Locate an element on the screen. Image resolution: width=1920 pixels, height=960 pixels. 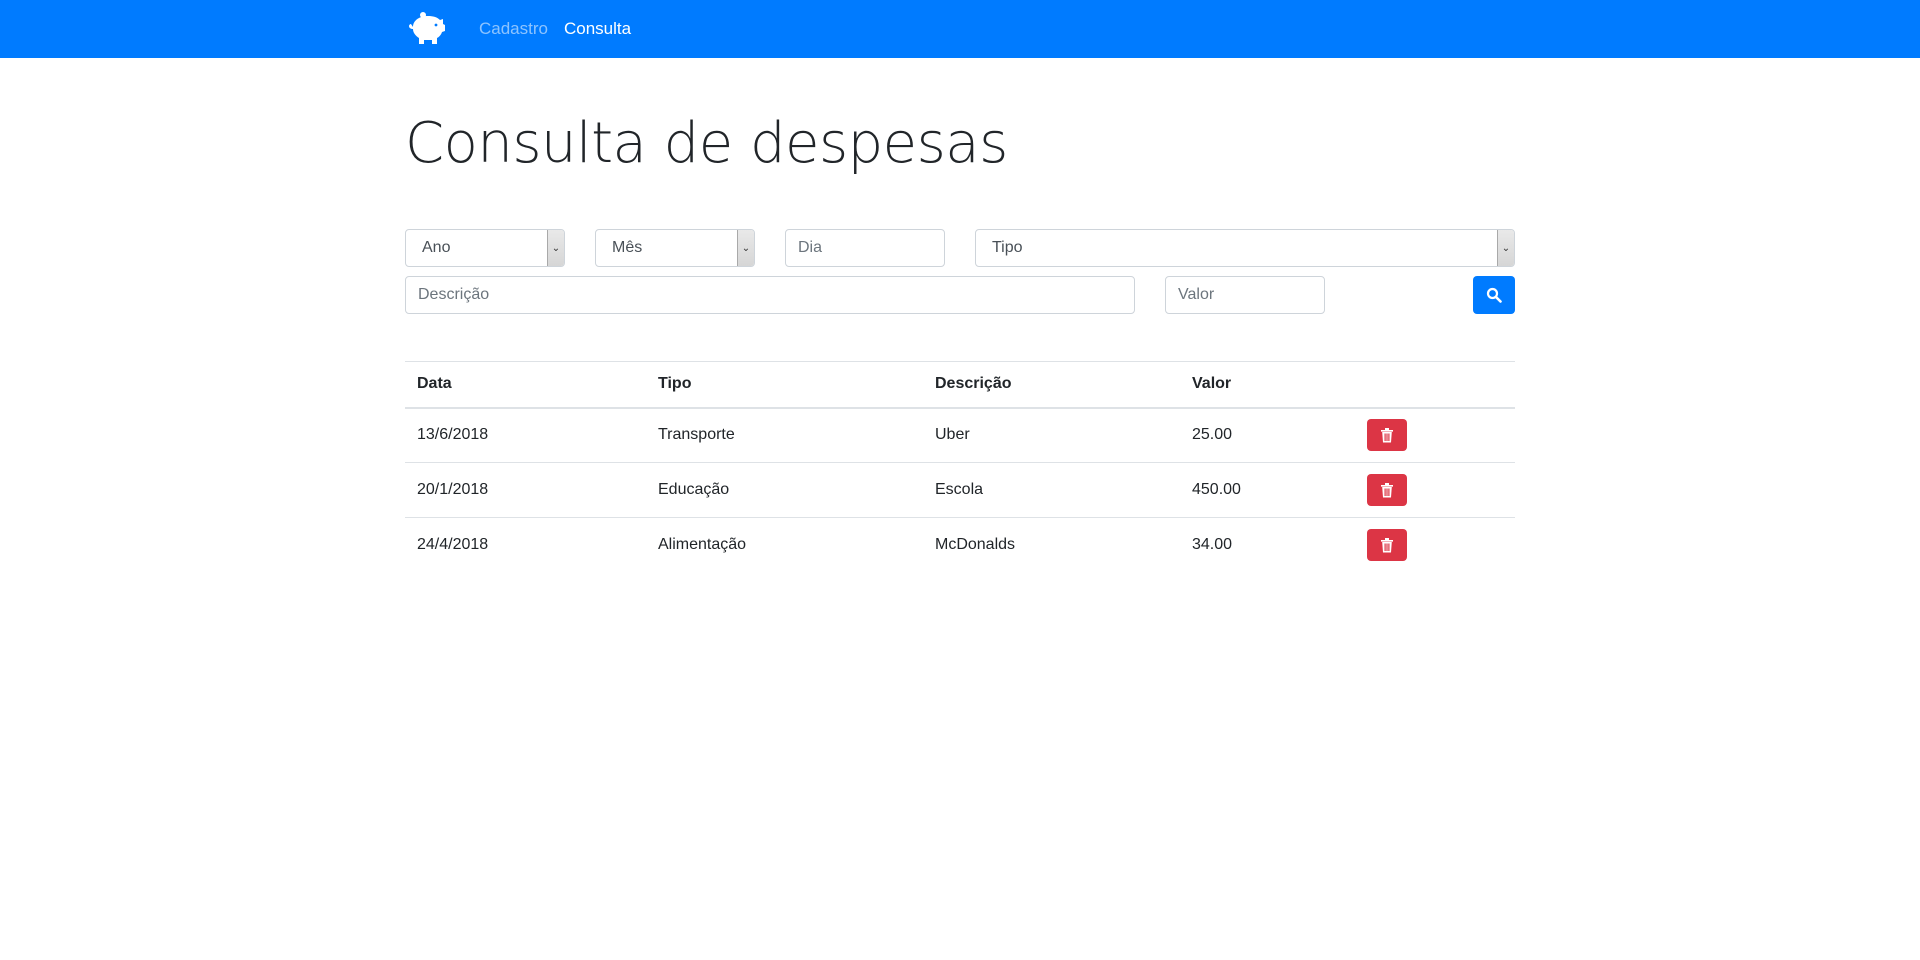
brand-logo is located at coordinates (430, 29).